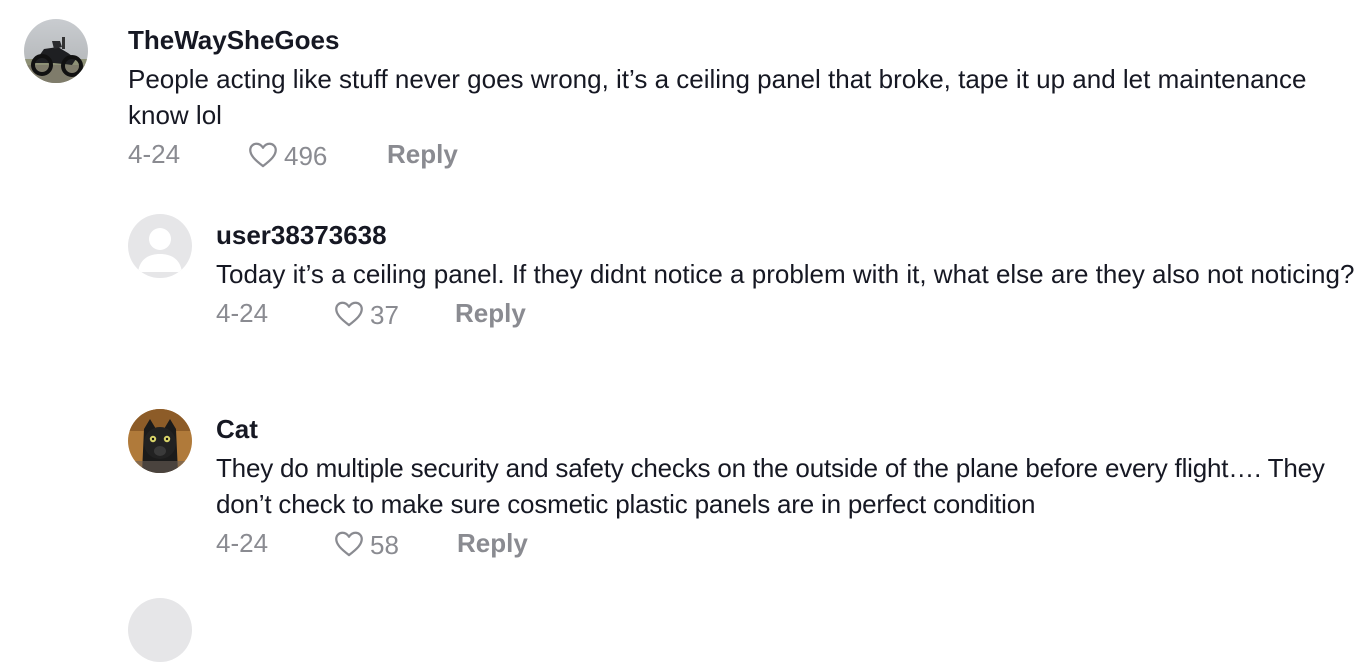 The image size is (1368, 662). What do you see at coordinates (738, 40) in the screenshot?
I see `comment-username: TheWaySheGoes` at bounding box center [738, 40].